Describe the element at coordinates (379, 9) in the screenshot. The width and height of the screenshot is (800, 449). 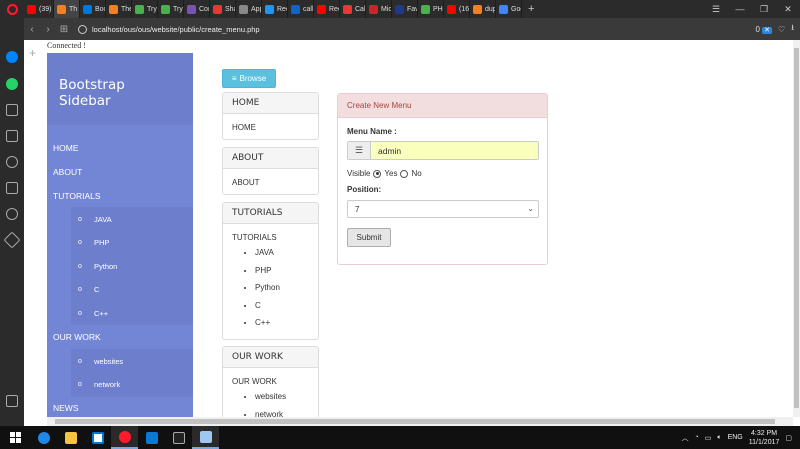
I see `browser-tab: Micr` at that location.